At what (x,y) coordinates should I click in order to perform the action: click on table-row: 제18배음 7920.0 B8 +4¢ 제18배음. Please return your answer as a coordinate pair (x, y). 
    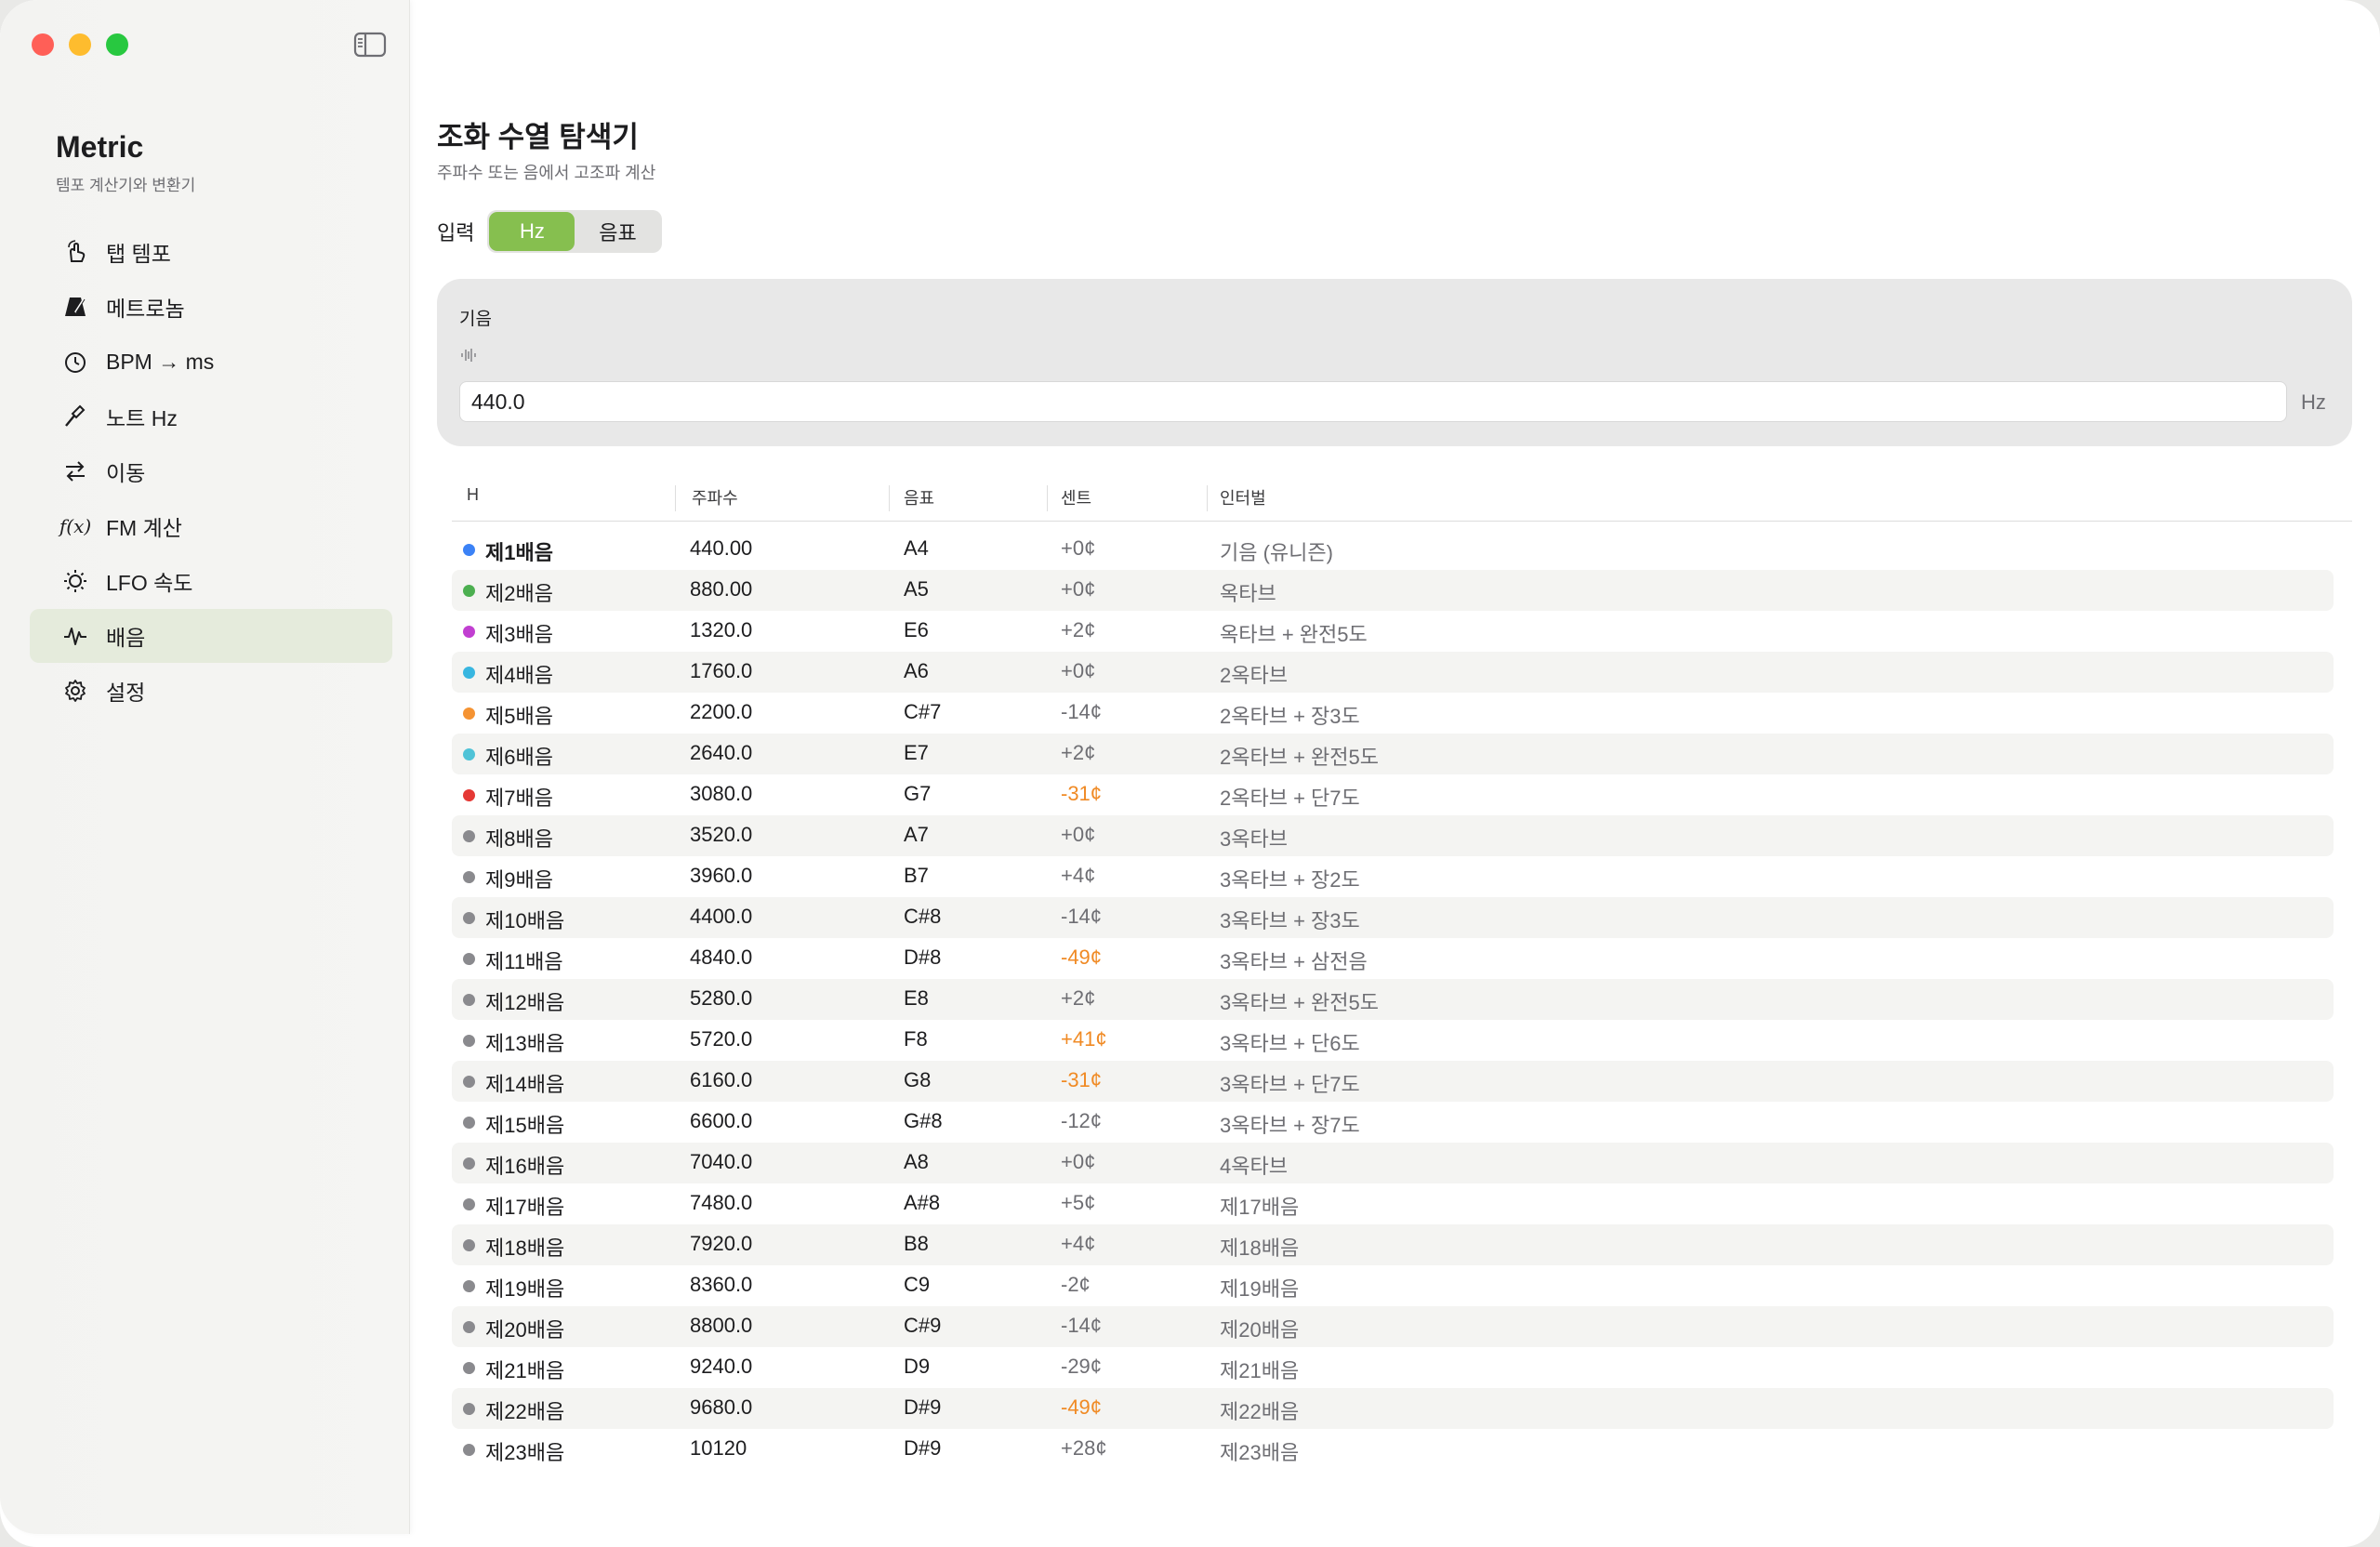
    Looking at the image, I should click on (1393, 1244).